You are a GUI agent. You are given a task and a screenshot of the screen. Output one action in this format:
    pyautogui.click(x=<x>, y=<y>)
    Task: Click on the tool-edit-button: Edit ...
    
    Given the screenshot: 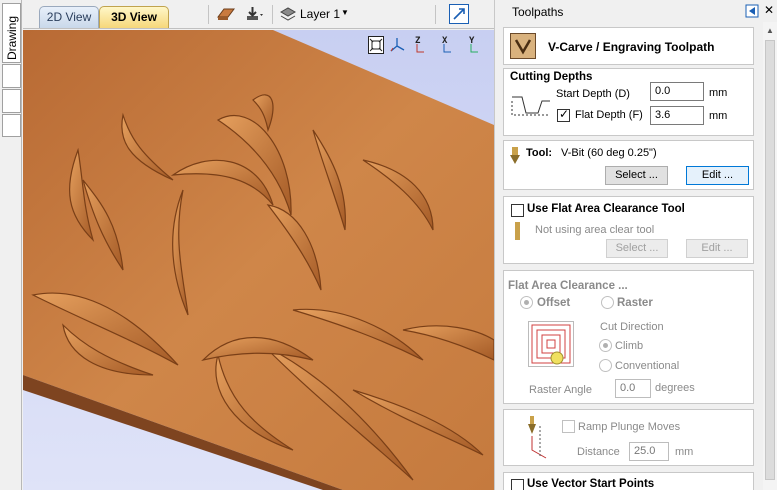 What is the action you would take?
    pyautogui.click(x=717, y=175)
    